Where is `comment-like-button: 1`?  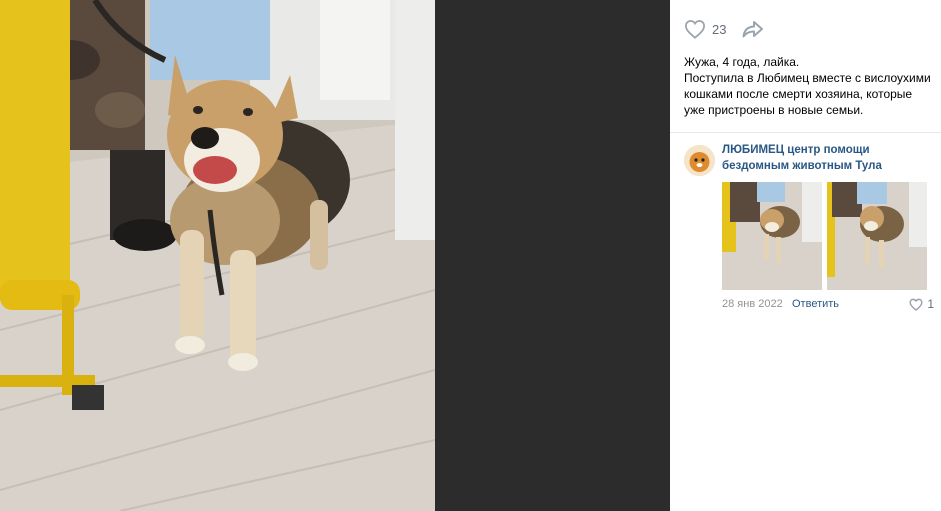
comment-like-button: 1 is located at coordinates (921, 304).